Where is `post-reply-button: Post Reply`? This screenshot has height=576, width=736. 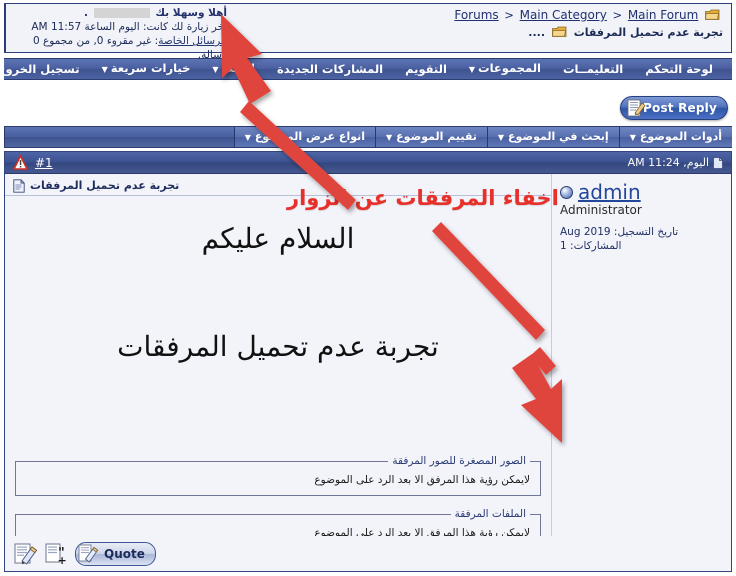
post-reply-button: Post Reply is located at coordinates (674, 108).